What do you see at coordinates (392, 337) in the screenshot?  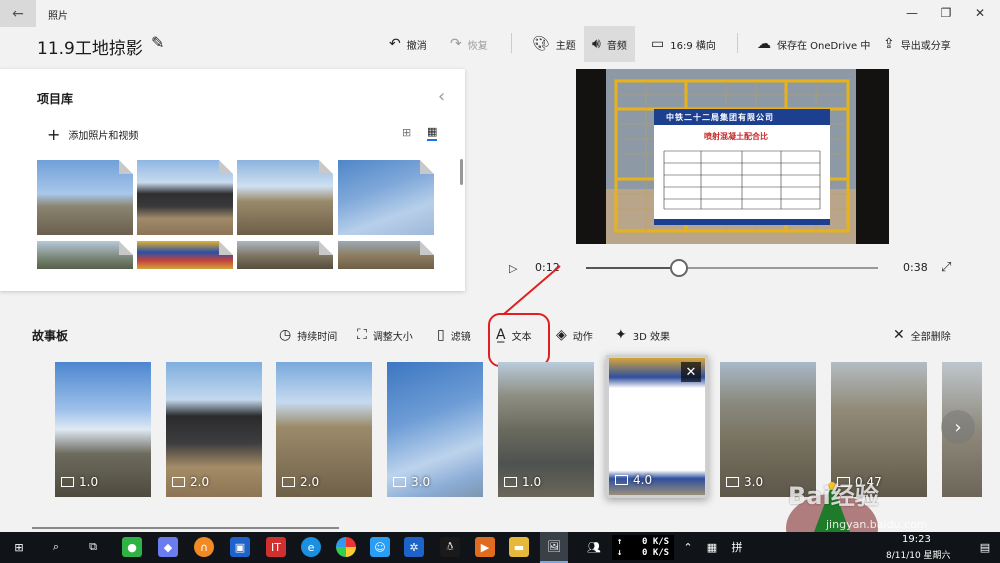 I see `resize-label: 调整大小` at bounding box center [392, 337].